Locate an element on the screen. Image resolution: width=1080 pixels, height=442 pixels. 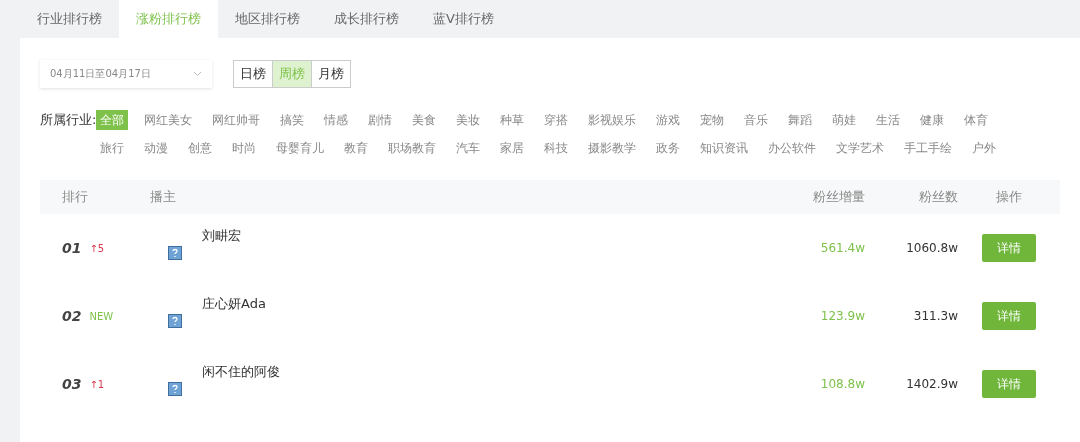
industry-tag: 母婴育儿 is located at coordinates (300, 148).